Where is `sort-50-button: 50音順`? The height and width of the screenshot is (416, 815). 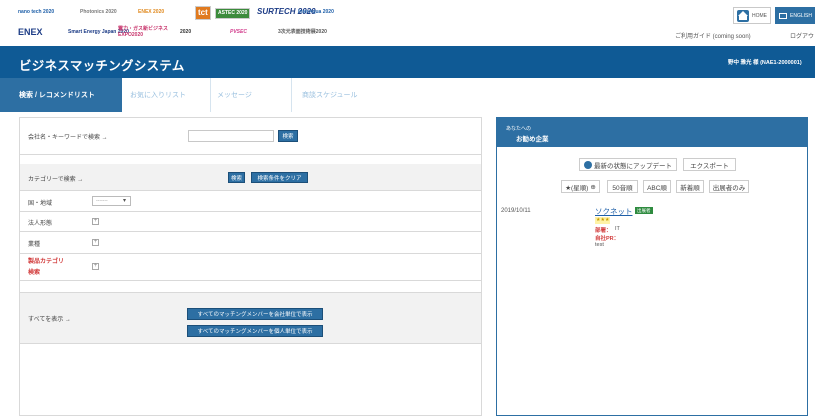
sort-50-button: 50音順 is located at coordinates (622, 186).